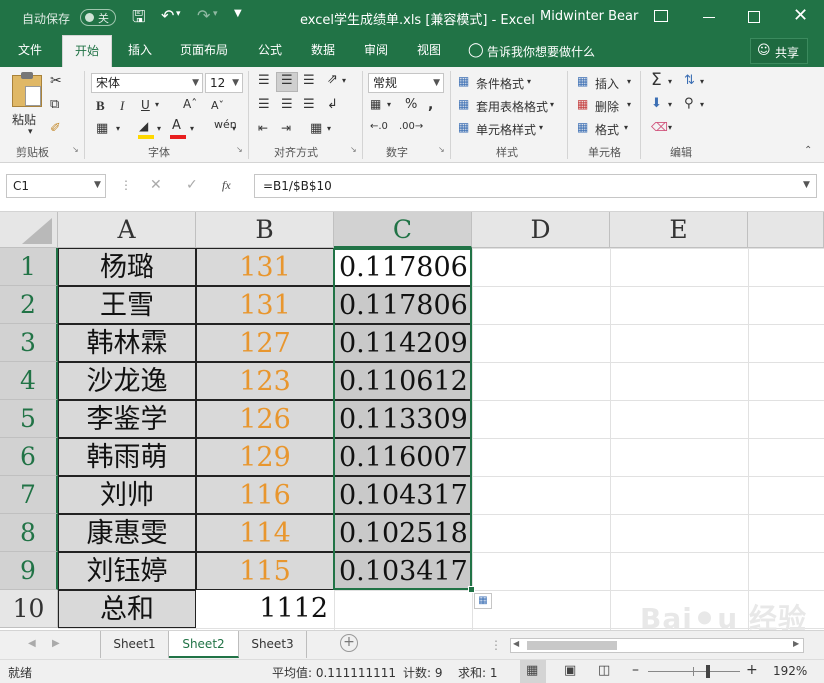 This screenshot has width=824, height=683. I want to click on cell-b-score: 115, so click(265, 571).